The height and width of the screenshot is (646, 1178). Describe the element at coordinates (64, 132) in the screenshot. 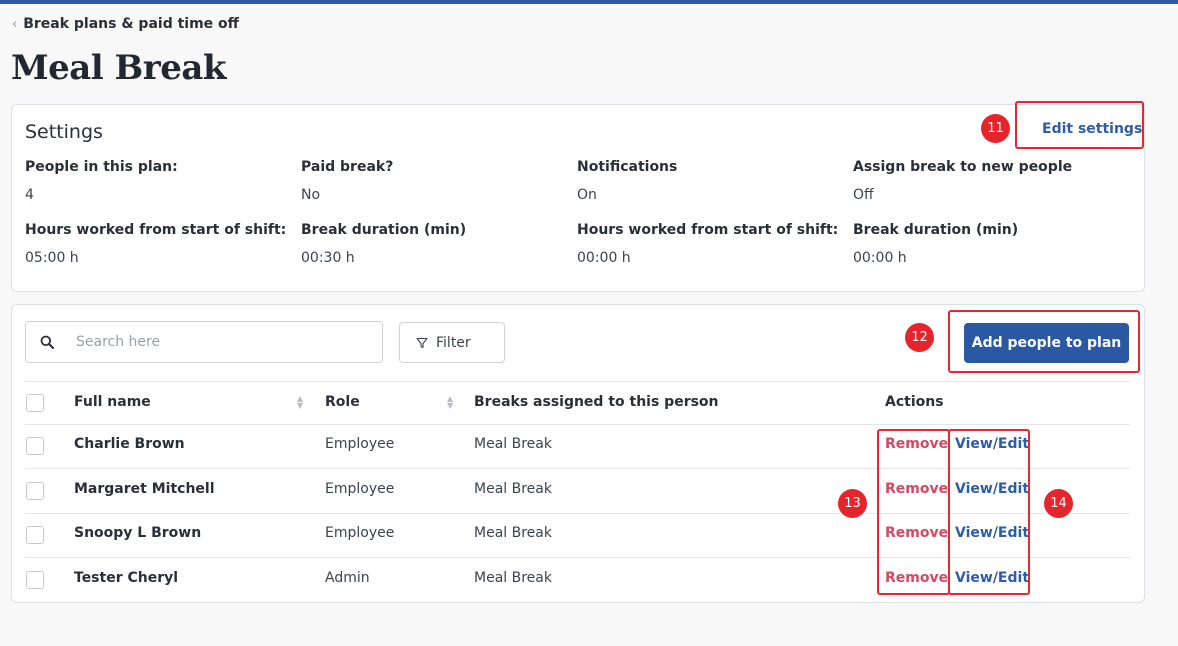

I see `settings-title: Settings` at that location.